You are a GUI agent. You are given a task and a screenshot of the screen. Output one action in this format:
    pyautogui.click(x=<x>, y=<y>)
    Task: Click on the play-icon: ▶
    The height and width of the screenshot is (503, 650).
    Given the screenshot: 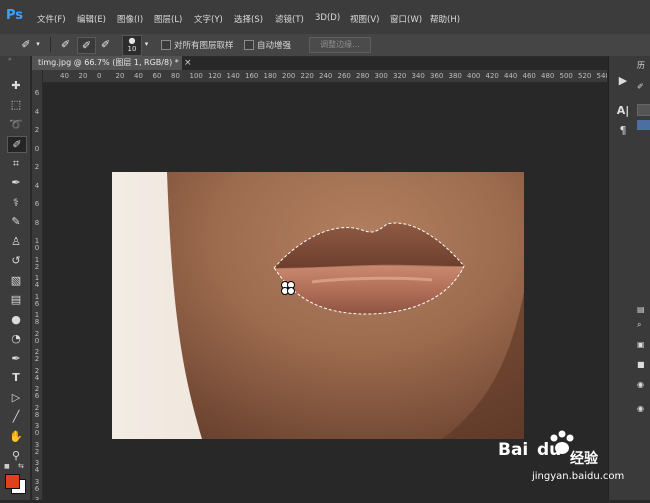 What is the action you would take?
    pyautogui.click(x=623, y=82)
    